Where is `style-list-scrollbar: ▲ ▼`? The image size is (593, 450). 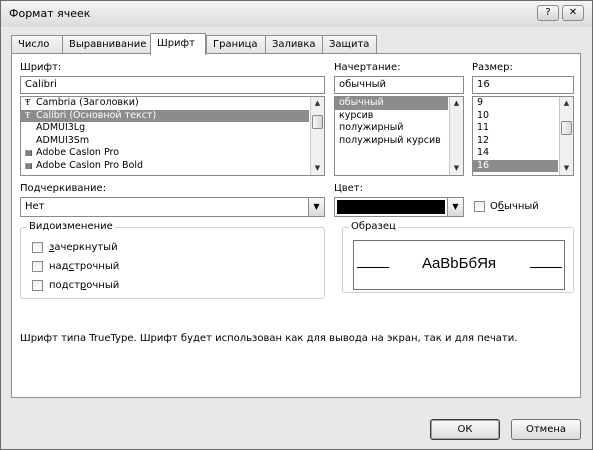
style-list-scrollbar: ▲ ▼ is located at coordinates (456, 136).